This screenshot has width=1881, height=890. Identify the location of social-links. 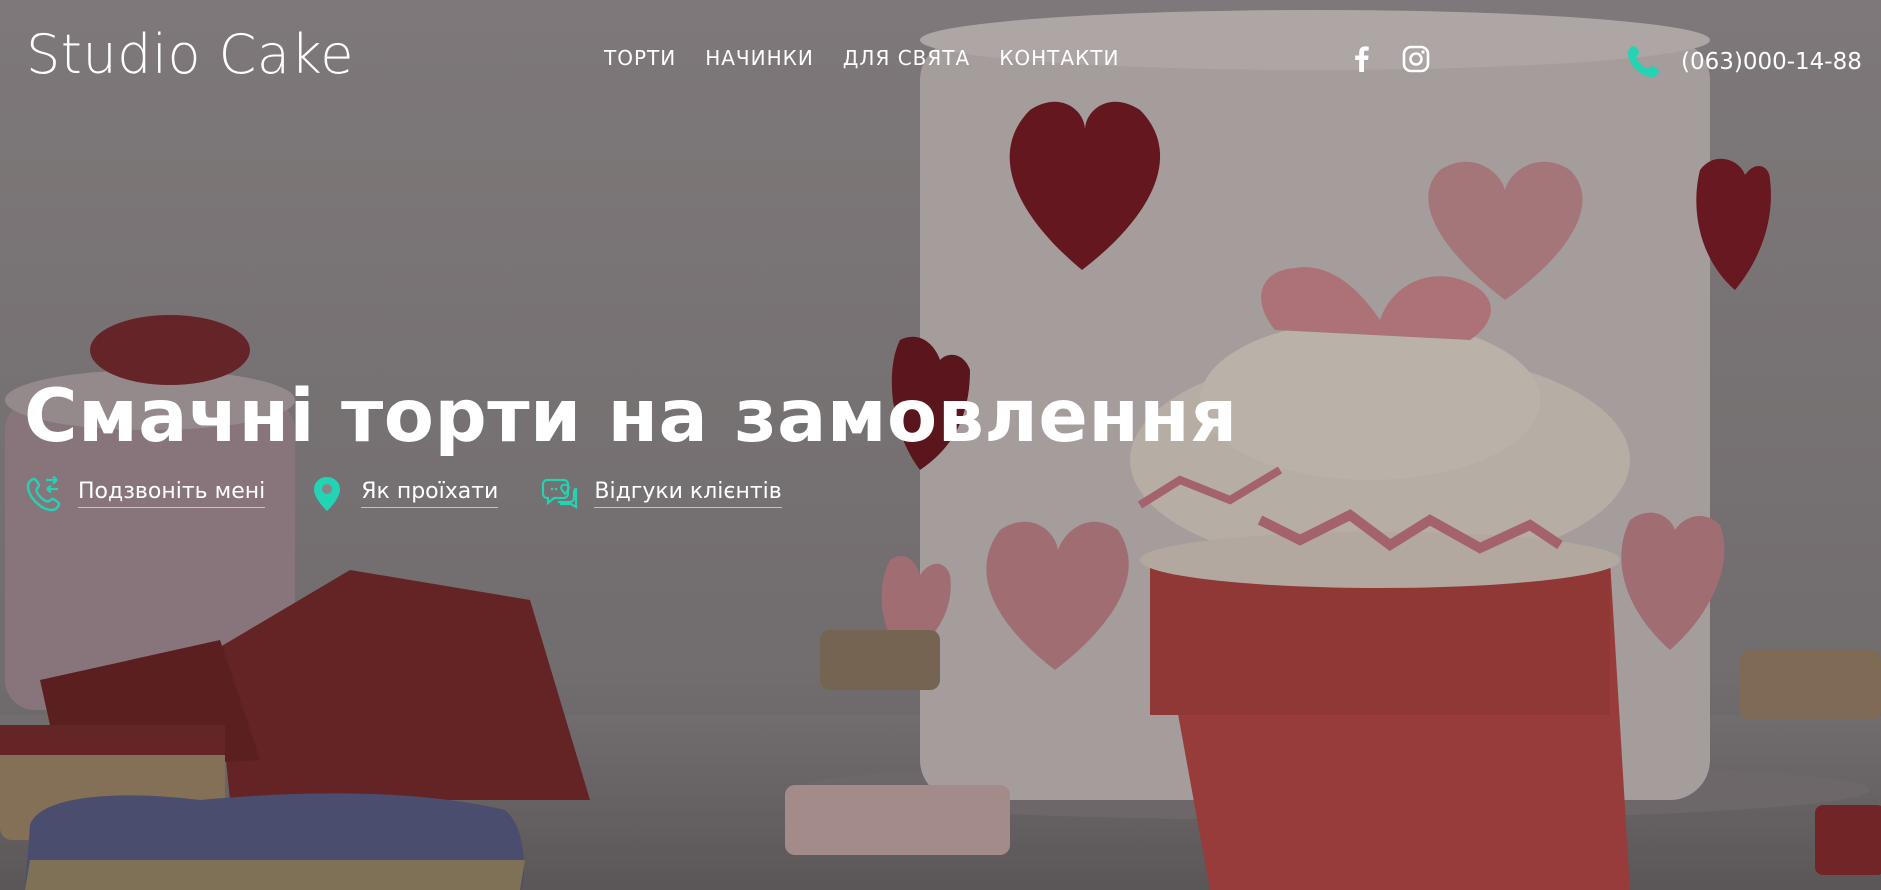
(1389, 59).